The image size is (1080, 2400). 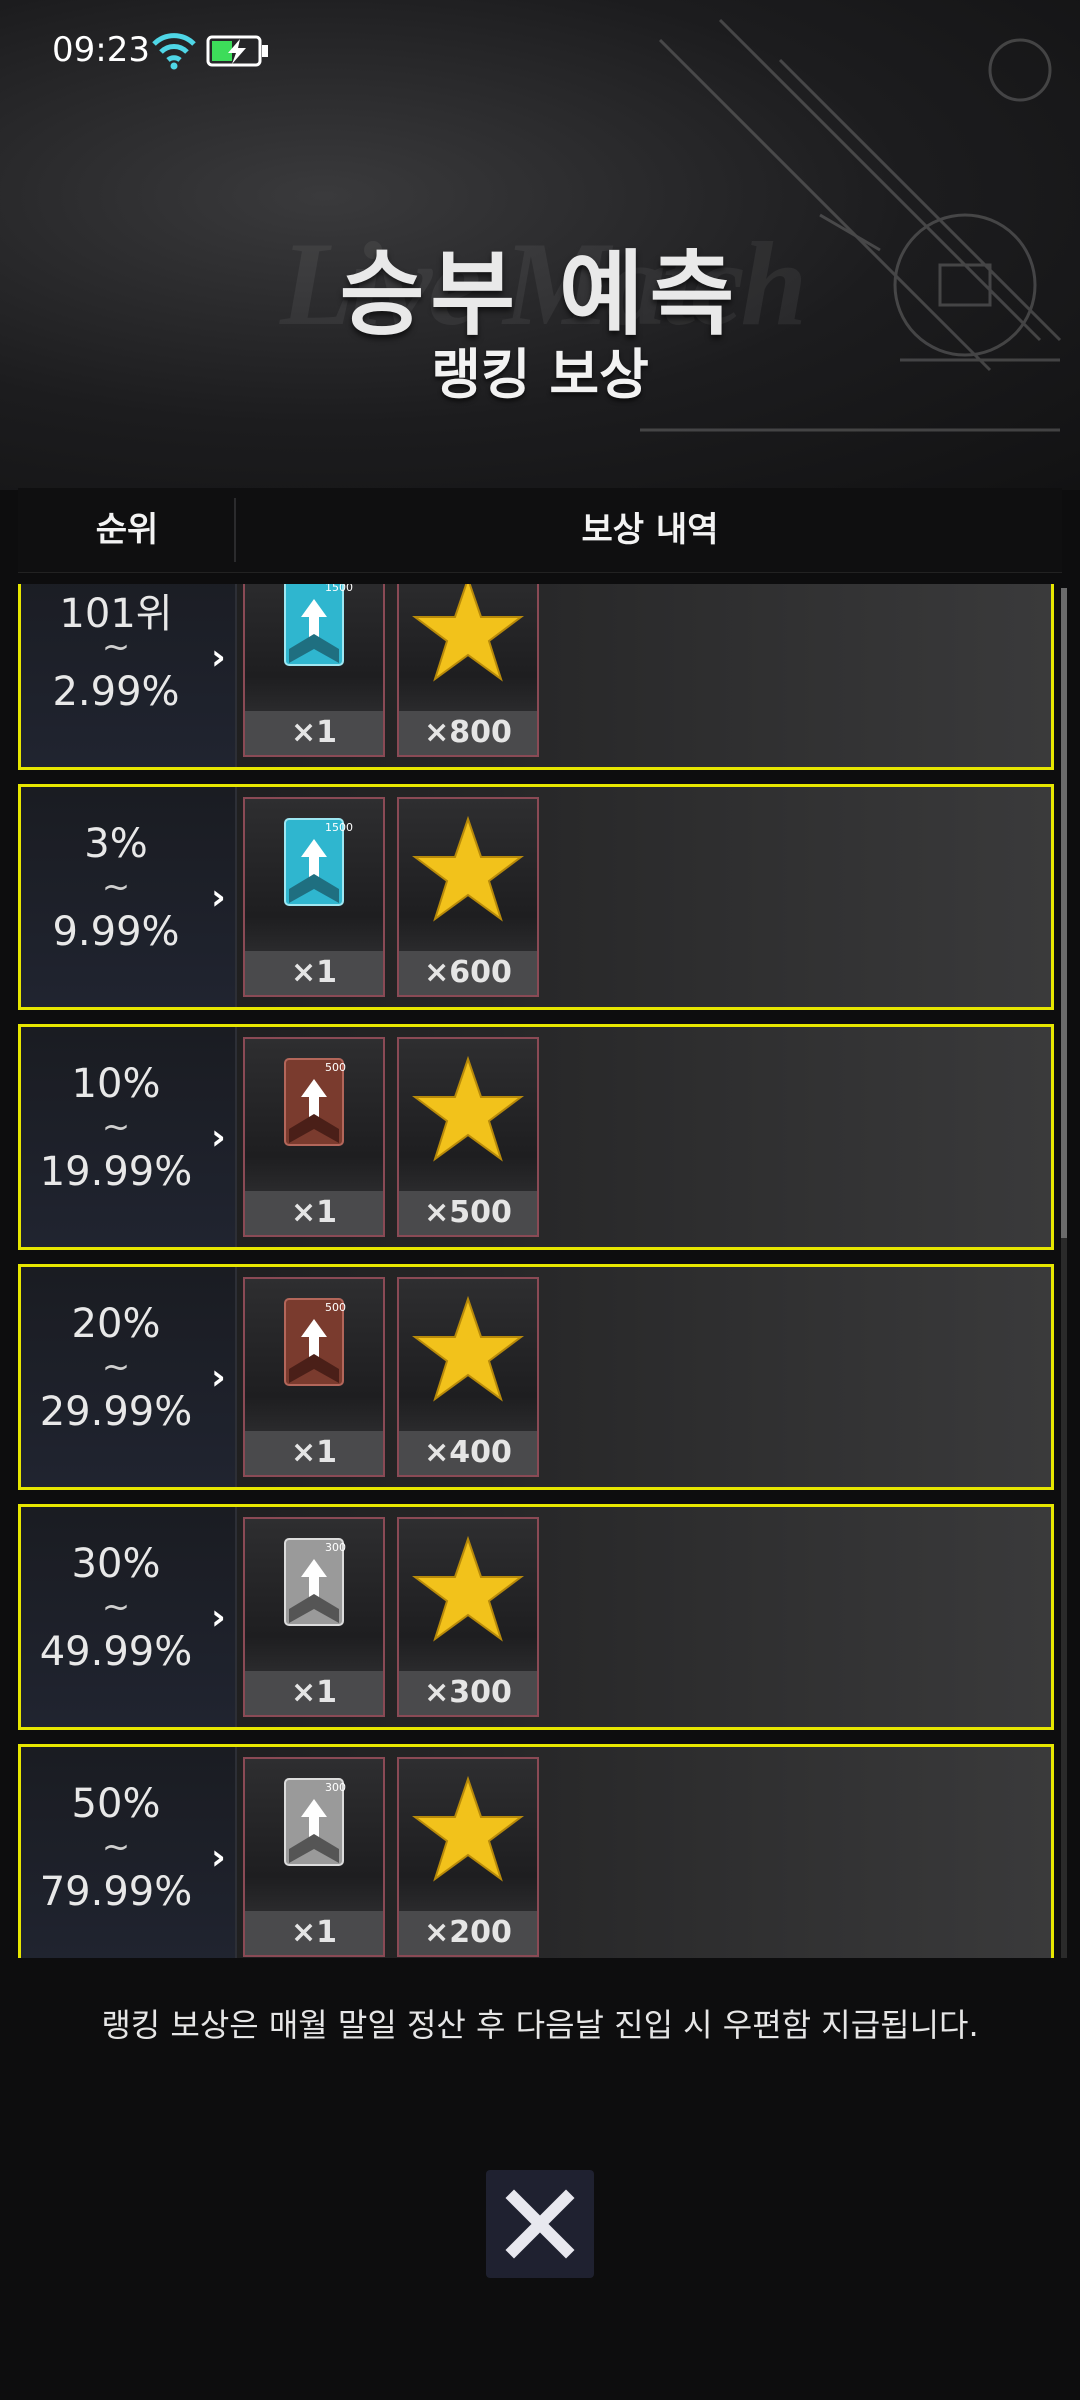 What do you see at coordinates (540, 50) in the screenshot?
I see `status-bar: 09:23` at bounding box center [540, 50].